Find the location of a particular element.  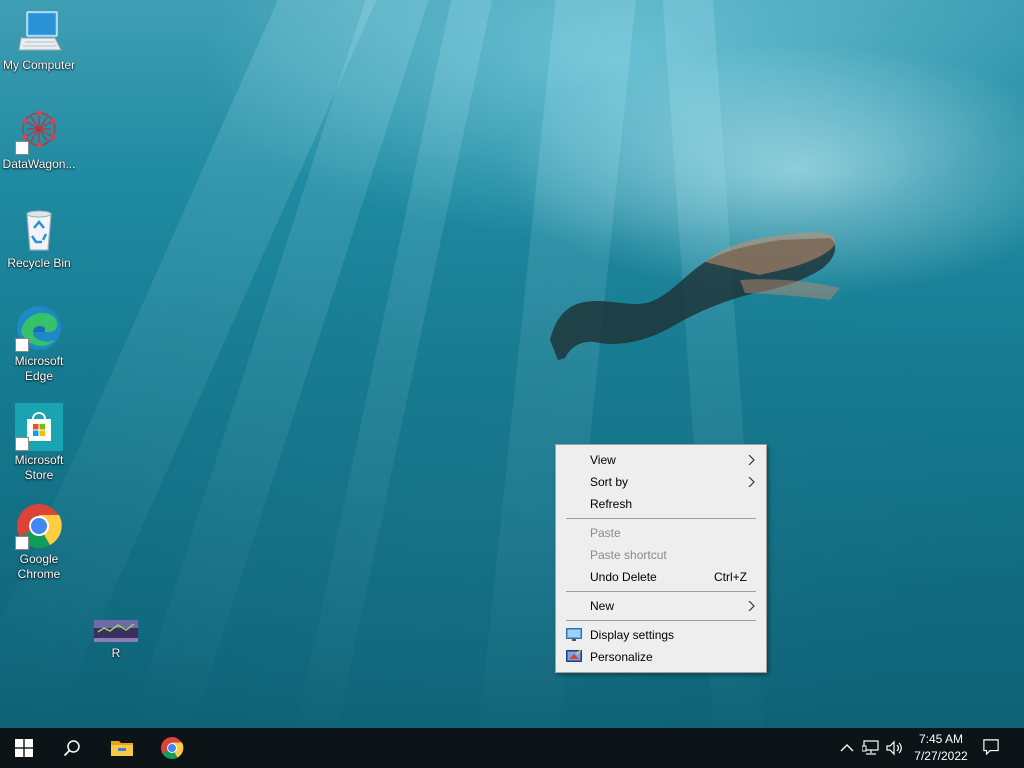

menu-item-label: Personalize is located at coordinates (621, 657).